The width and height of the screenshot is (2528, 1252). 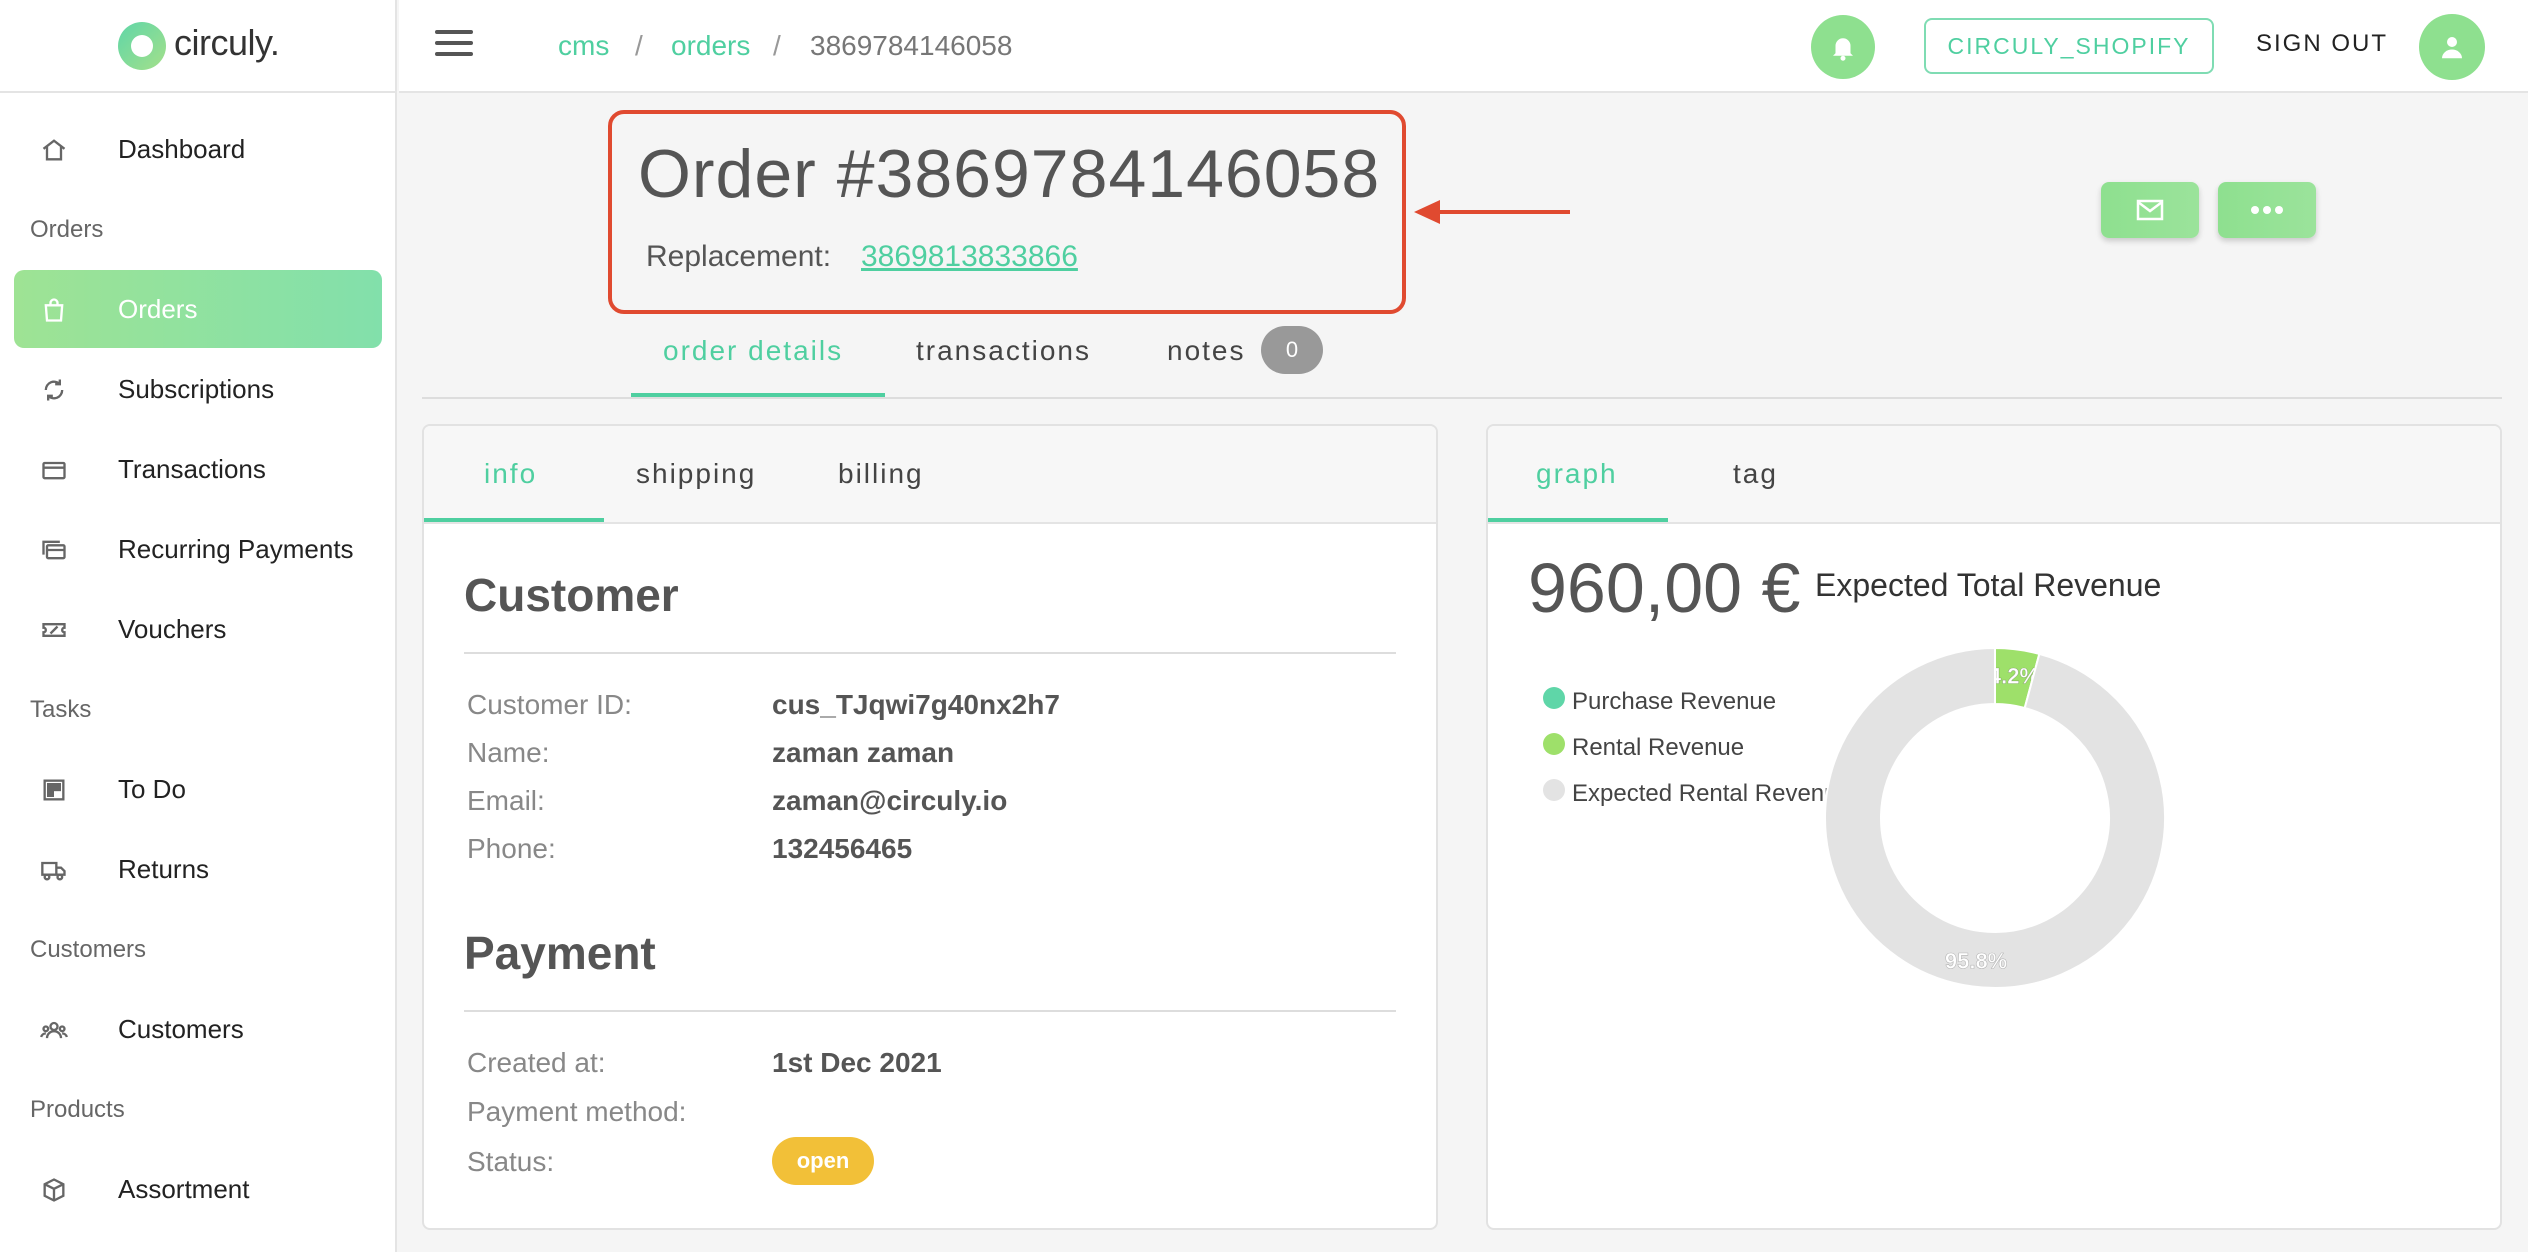 I want to click on sidebar-item-label: Dashboard, so click(x=182, y=148).